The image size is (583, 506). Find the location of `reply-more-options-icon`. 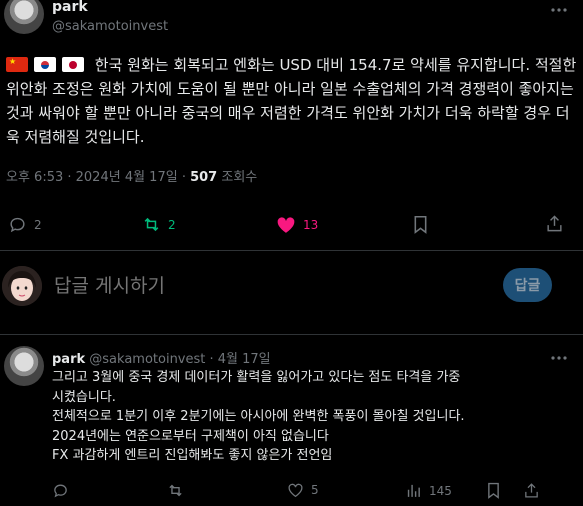

reply-more-options-icon is located at coordinates (559, 358).